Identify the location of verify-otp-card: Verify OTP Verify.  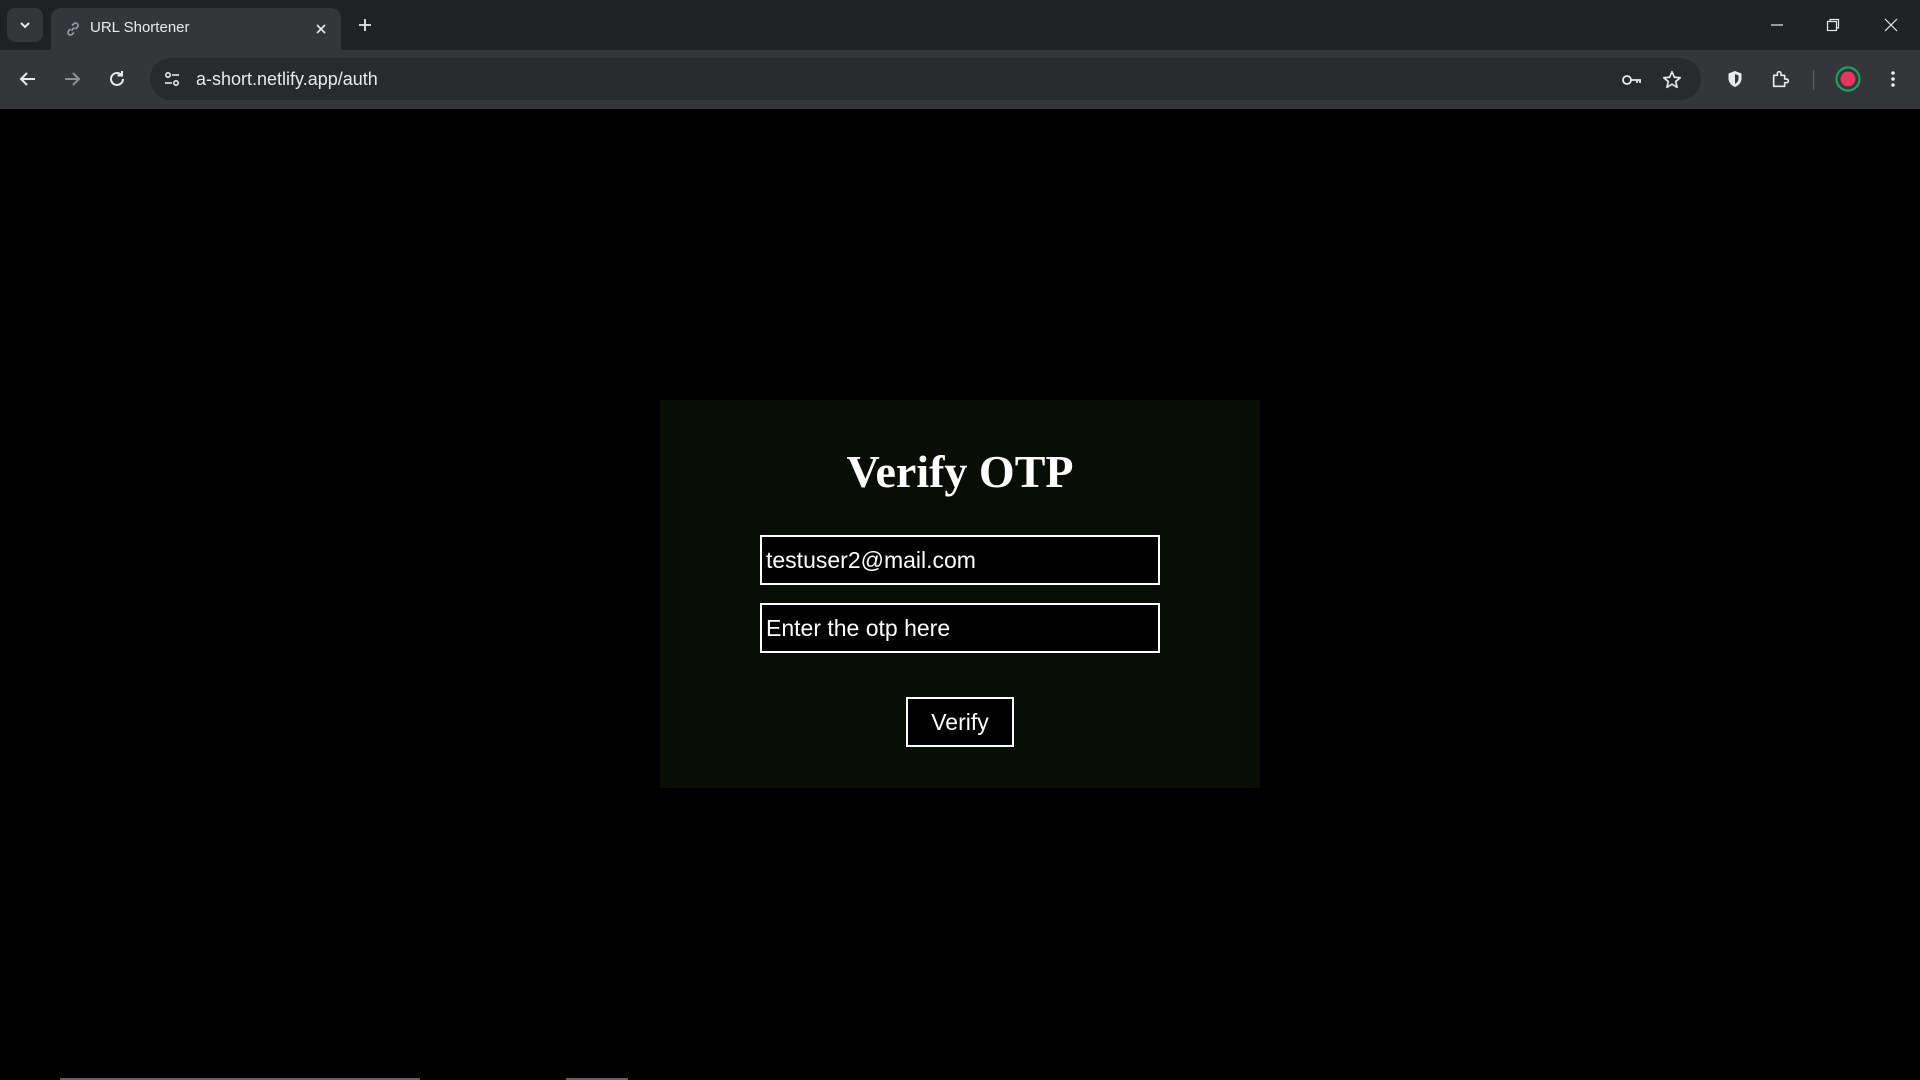
(960, 594).